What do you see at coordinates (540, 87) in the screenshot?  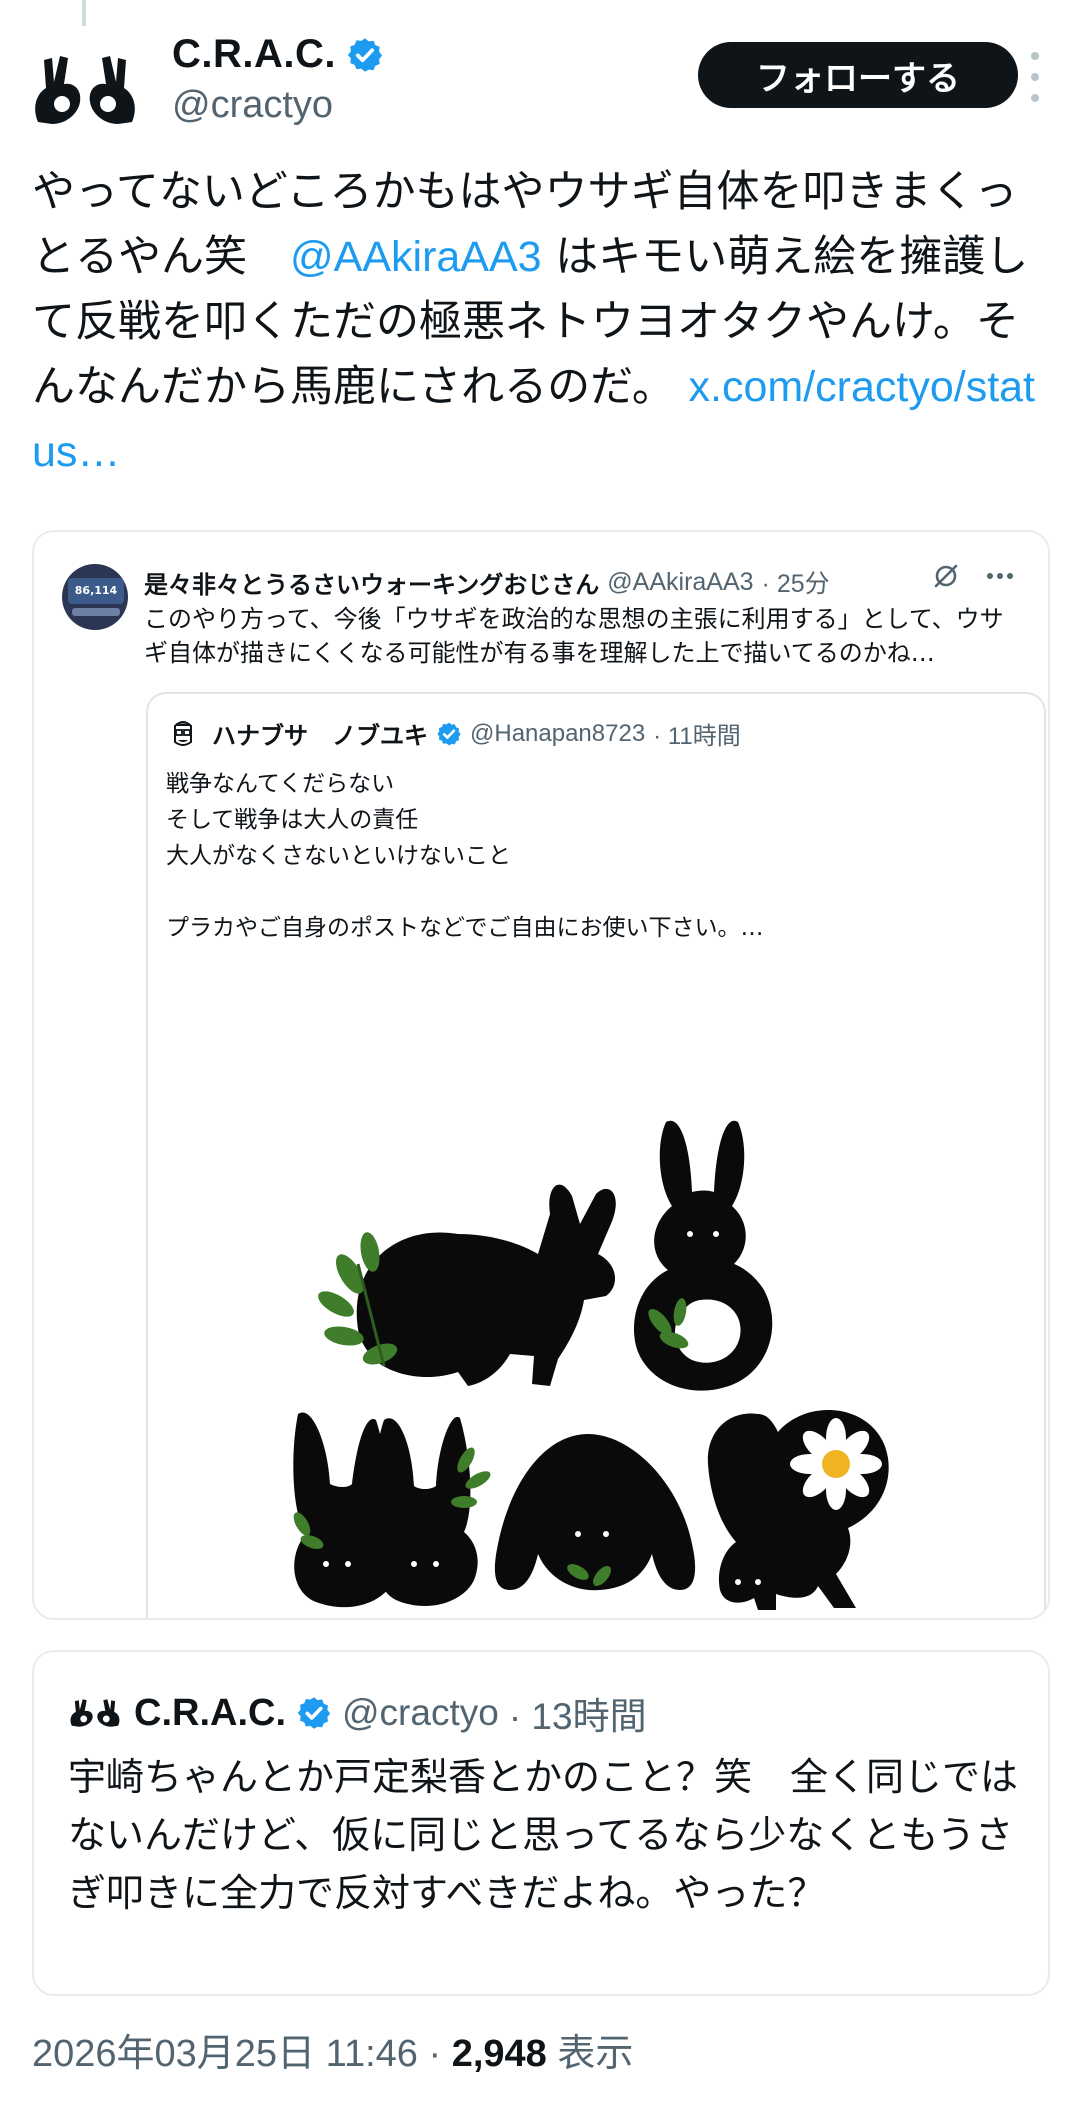 I see `tweet-header: C.R.A.C. @cractyo フォローする` at bounding box center [540, 87].